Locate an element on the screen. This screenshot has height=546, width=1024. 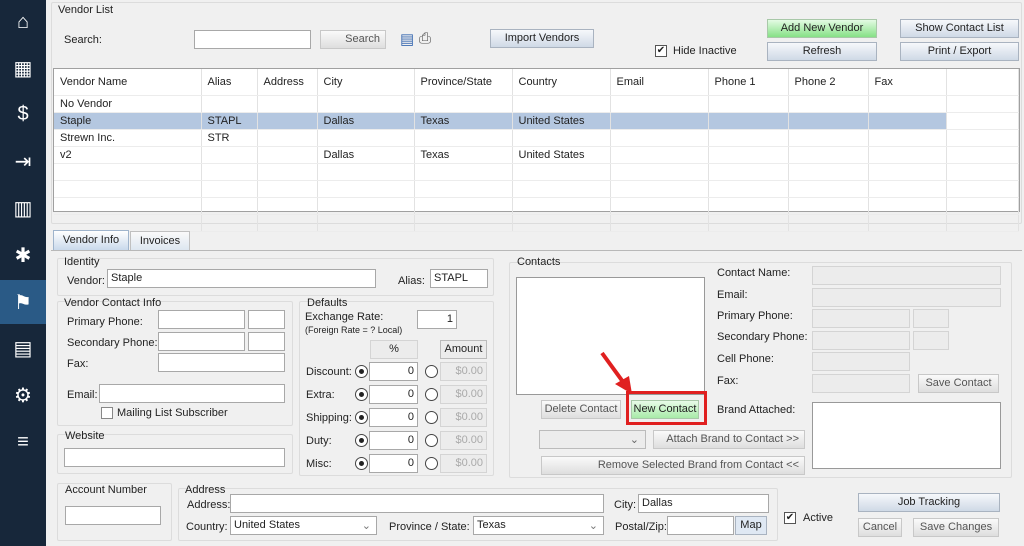
website-input is located at coordinates (174, 457).